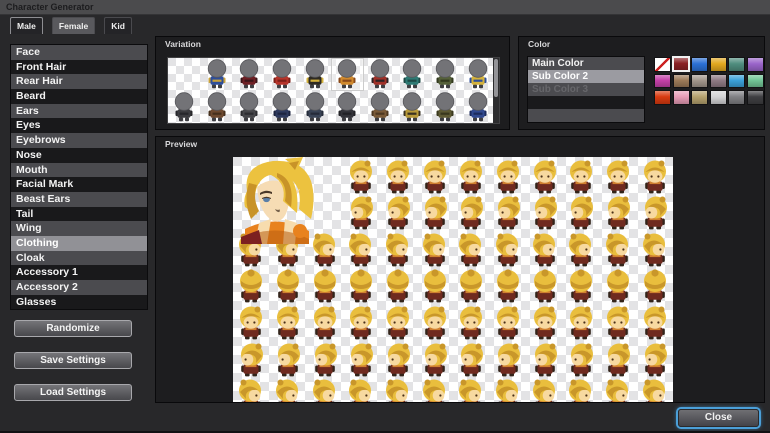 The height and width of the screenshot is (433, 770). What do you see at coordinates (496, 78) in the screenshot?
I see `variation-scrollbar-thumb` at bounding box center [496, 78].